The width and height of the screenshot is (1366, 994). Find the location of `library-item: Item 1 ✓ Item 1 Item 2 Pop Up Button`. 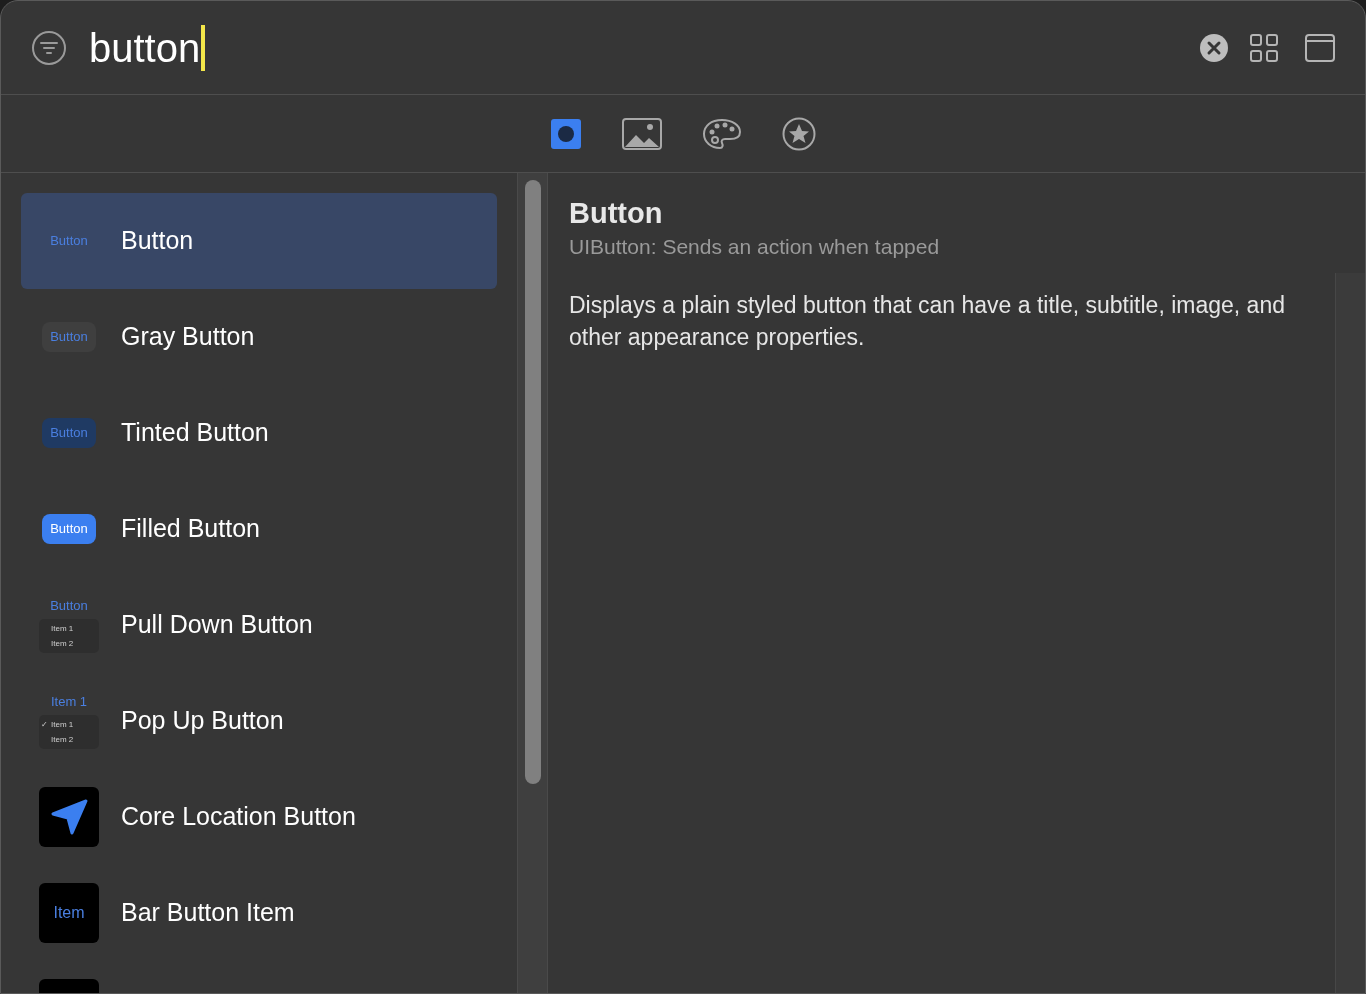

library-item: Item 1 ✓ Item 1 Item 2 Pop Up Button is located at coordinates (259, 721).